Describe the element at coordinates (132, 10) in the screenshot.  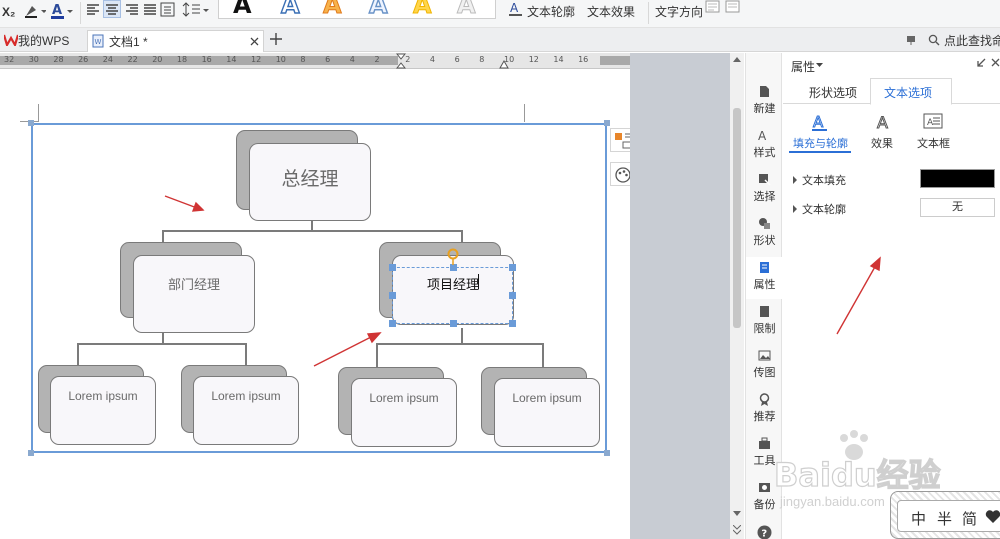
I see `align-right-icon` at that location.